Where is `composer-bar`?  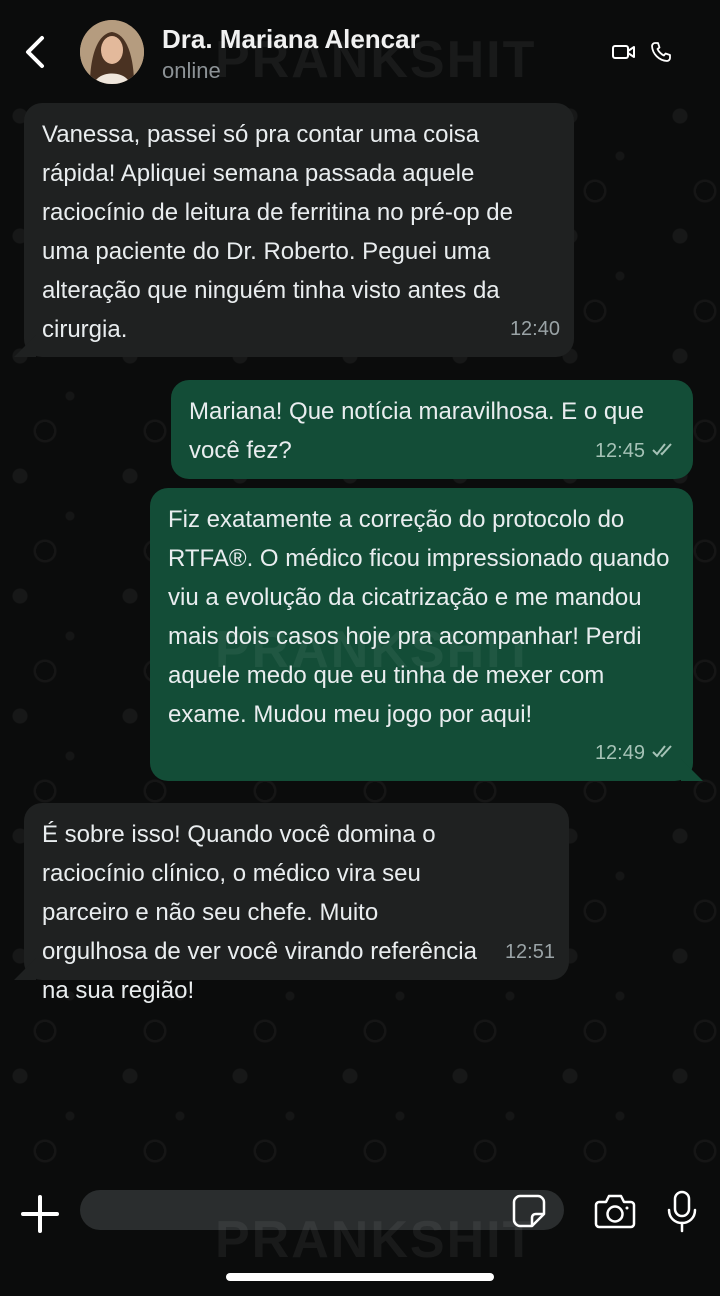 composer-bar is located at coordinates (360, 1236).